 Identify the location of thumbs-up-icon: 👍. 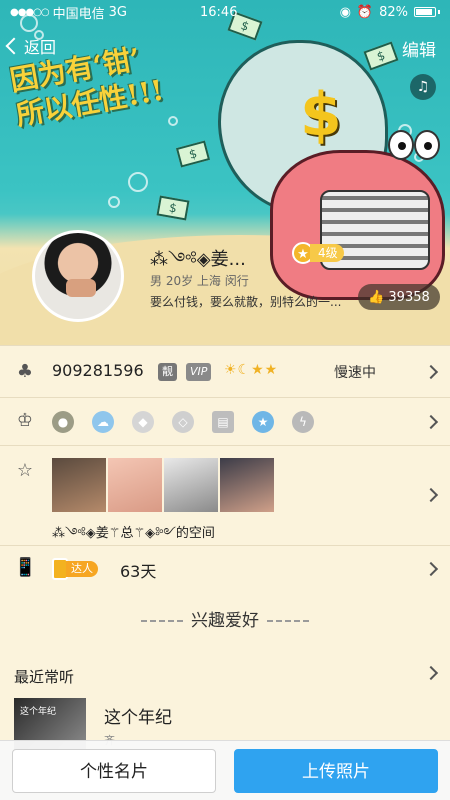
(376, 297).